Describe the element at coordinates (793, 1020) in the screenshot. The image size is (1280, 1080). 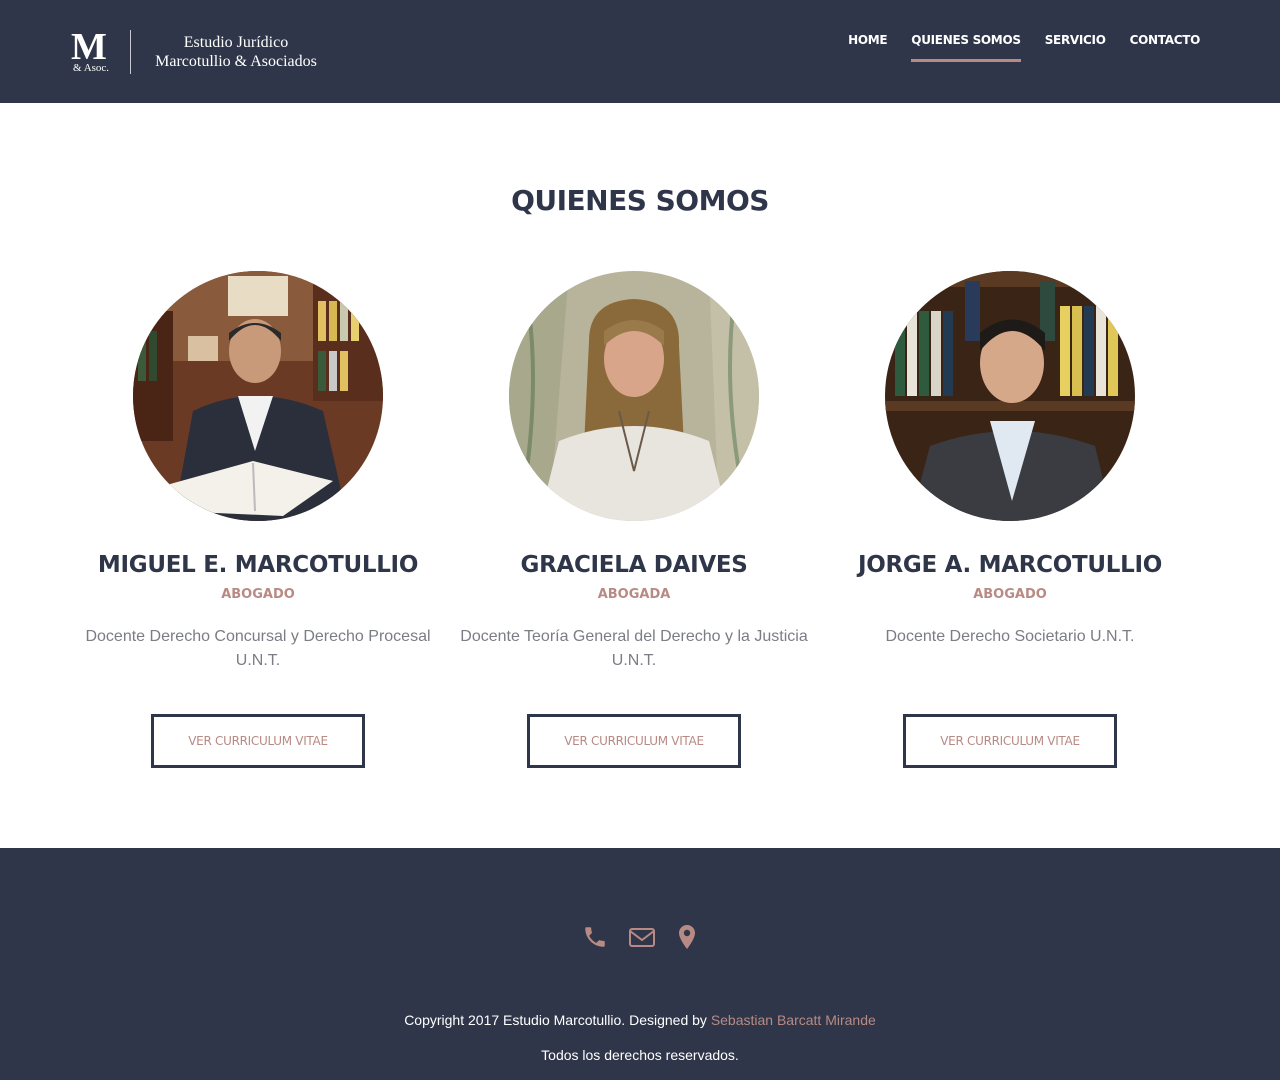
I see `designer-link: Sebastian Barcatt Mirande` at that location.